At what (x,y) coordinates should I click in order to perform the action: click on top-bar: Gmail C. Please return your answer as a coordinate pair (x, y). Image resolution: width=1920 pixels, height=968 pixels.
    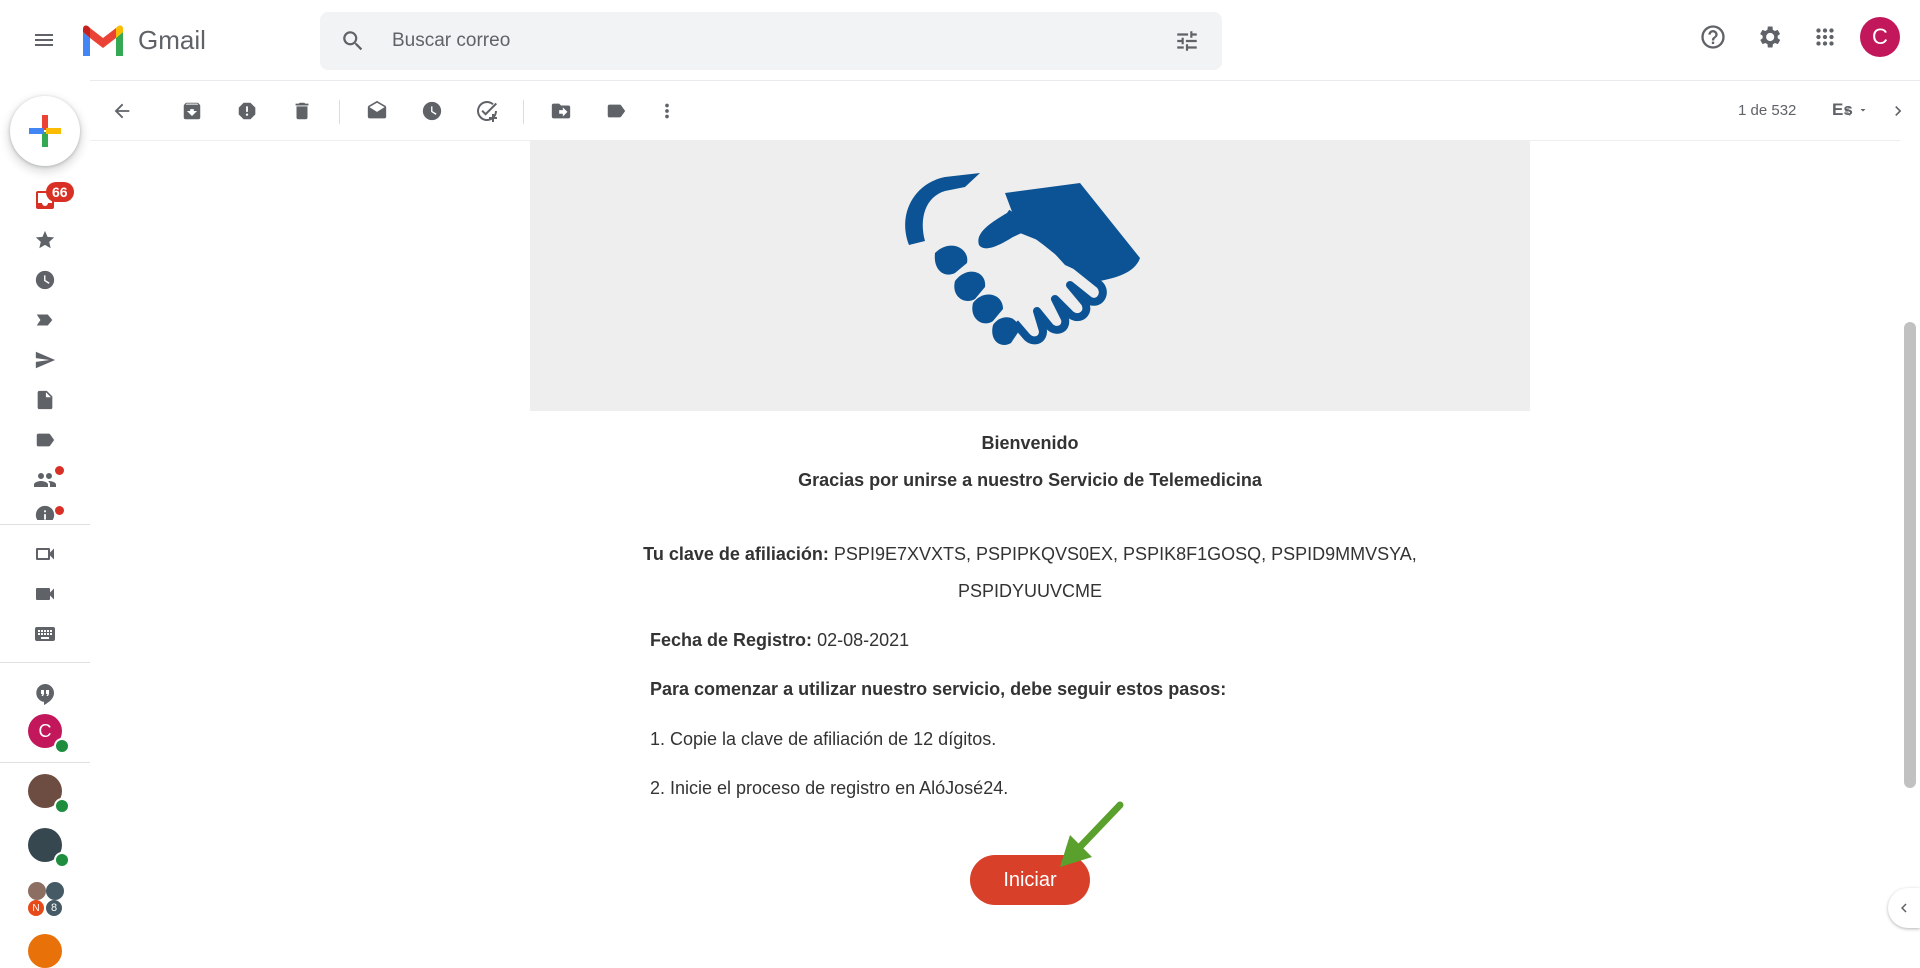
    Looking at the image, I should click on (960, 40).